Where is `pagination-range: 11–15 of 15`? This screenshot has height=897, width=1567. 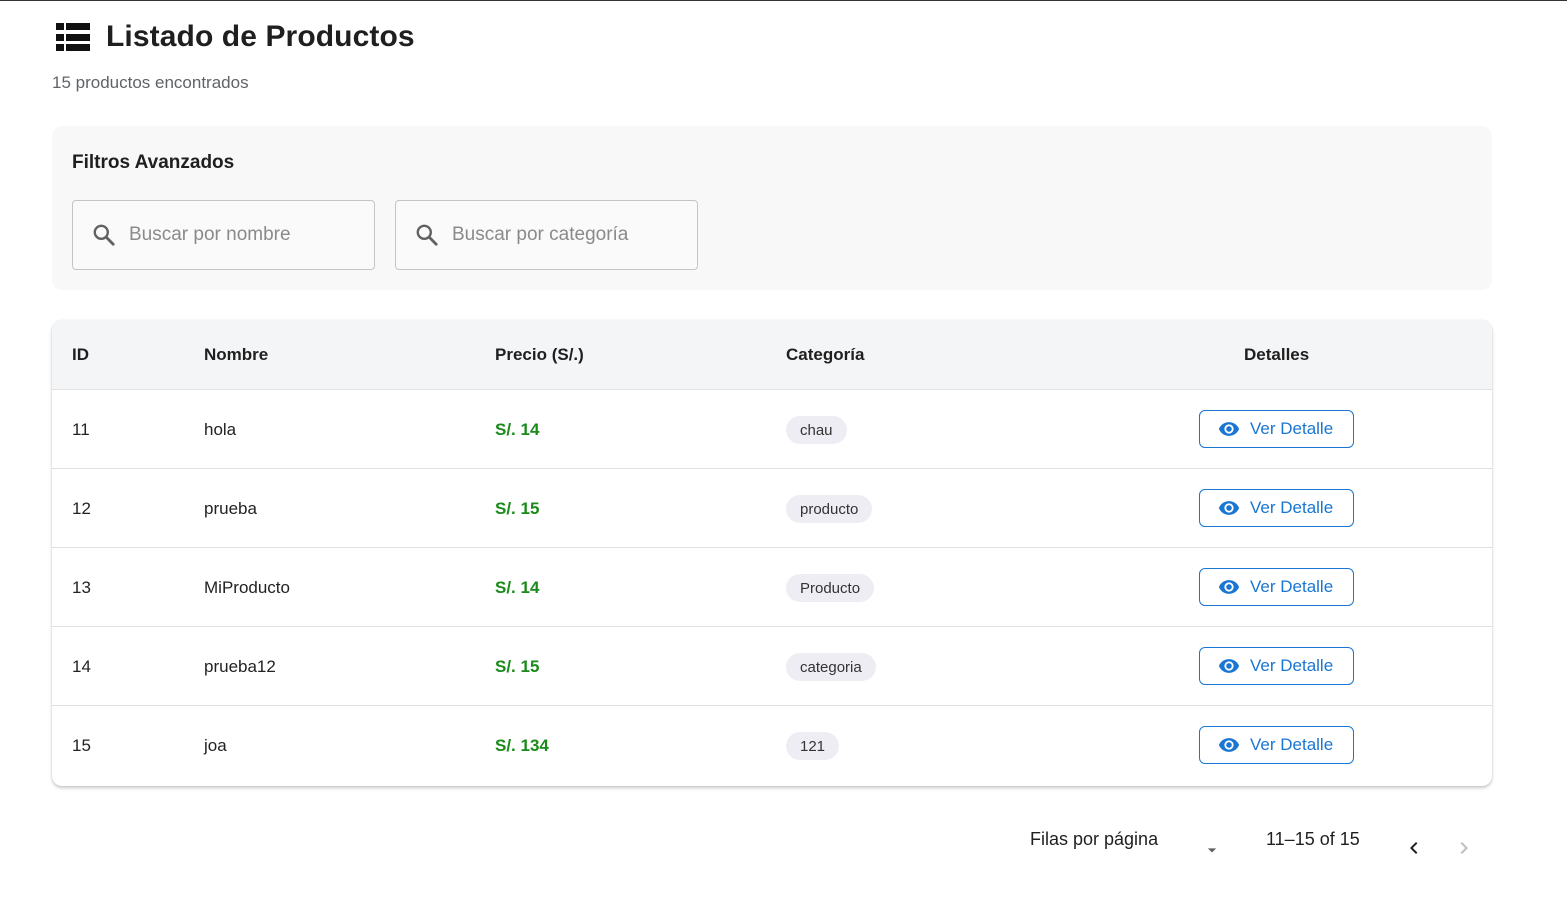
pagination-range: 11–15 of 15 is located at coordinates (1313, 839).